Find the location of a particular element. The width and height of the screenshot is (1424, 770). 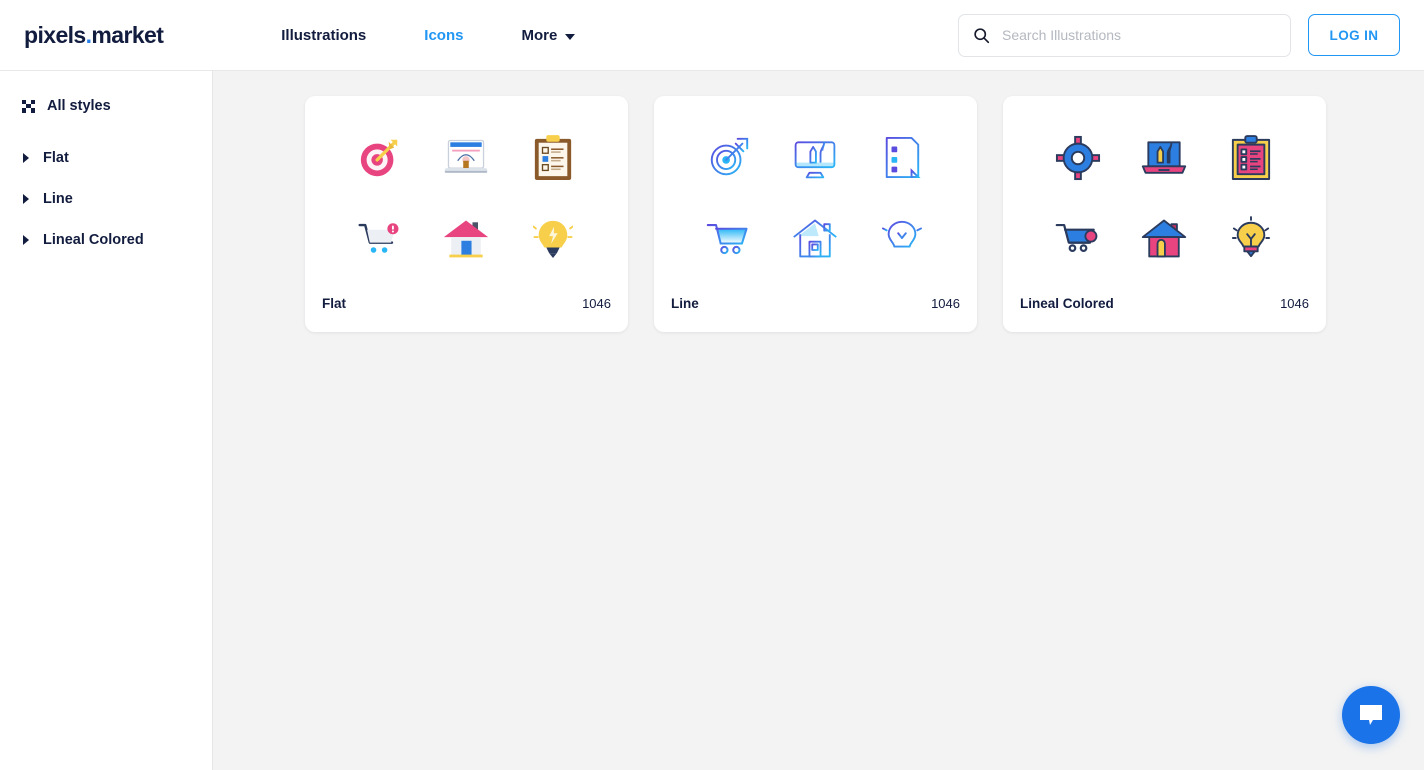

sidebar-label-all-styles: All styles is located at coordinates (79, 106).